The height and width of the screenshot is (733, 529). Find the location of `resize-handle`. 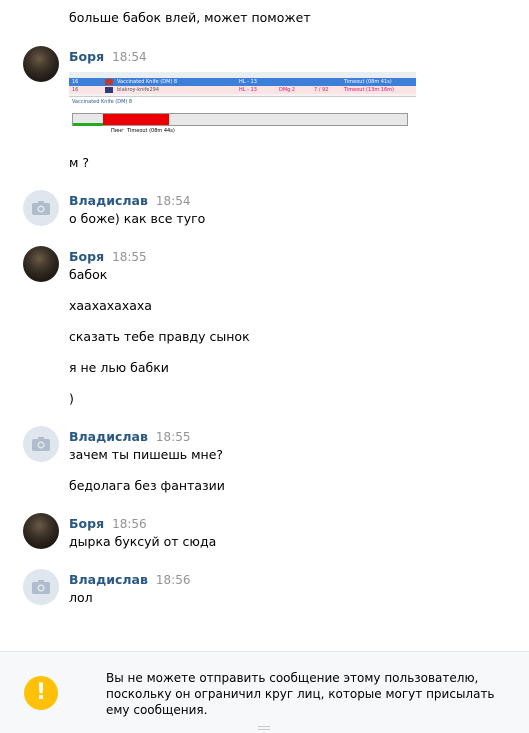

resize-handle is located at coordinates (264, 728).